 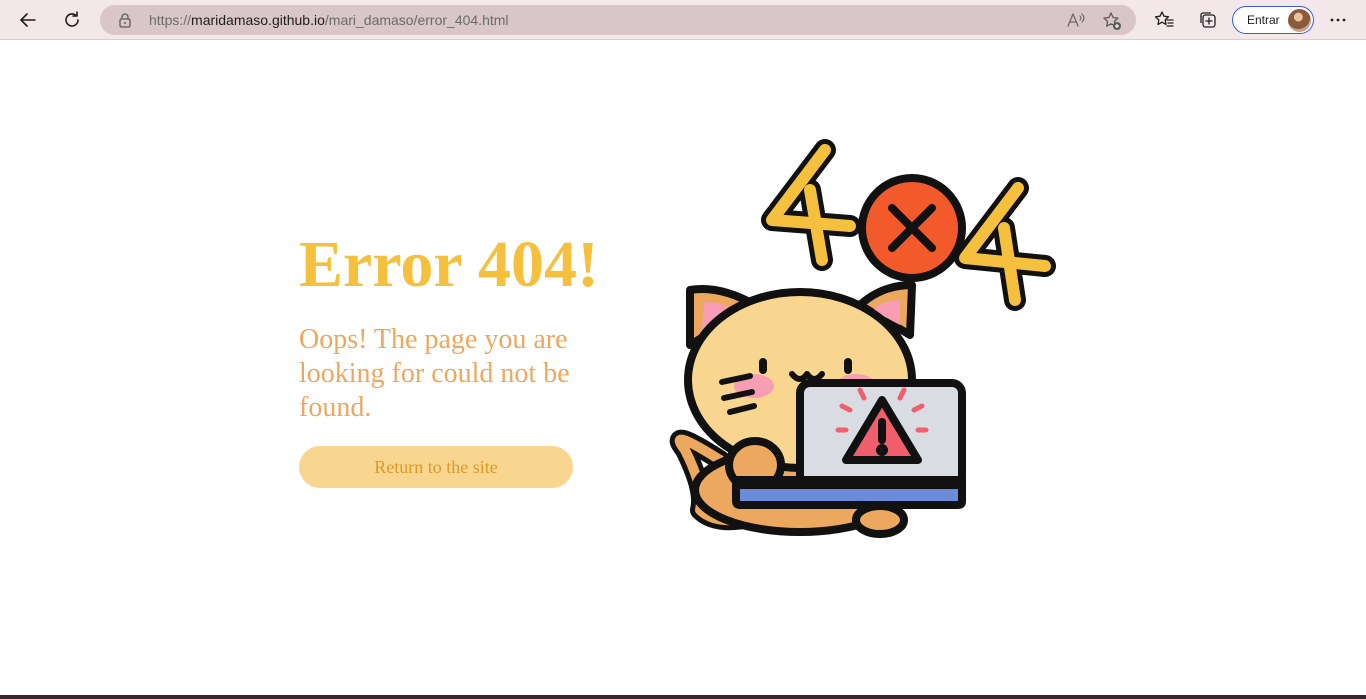 I want to click on more-icon, so click(x=1338, y=20).